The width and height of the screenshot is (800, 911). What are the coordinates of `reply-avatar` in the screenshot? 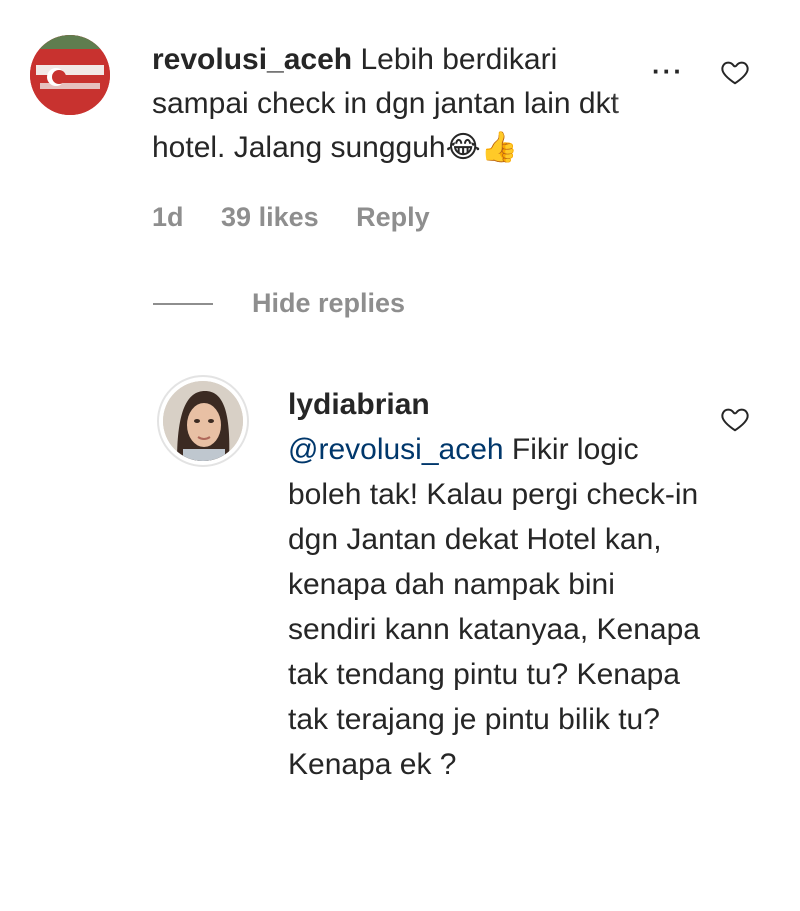 It's located at (203, 421).